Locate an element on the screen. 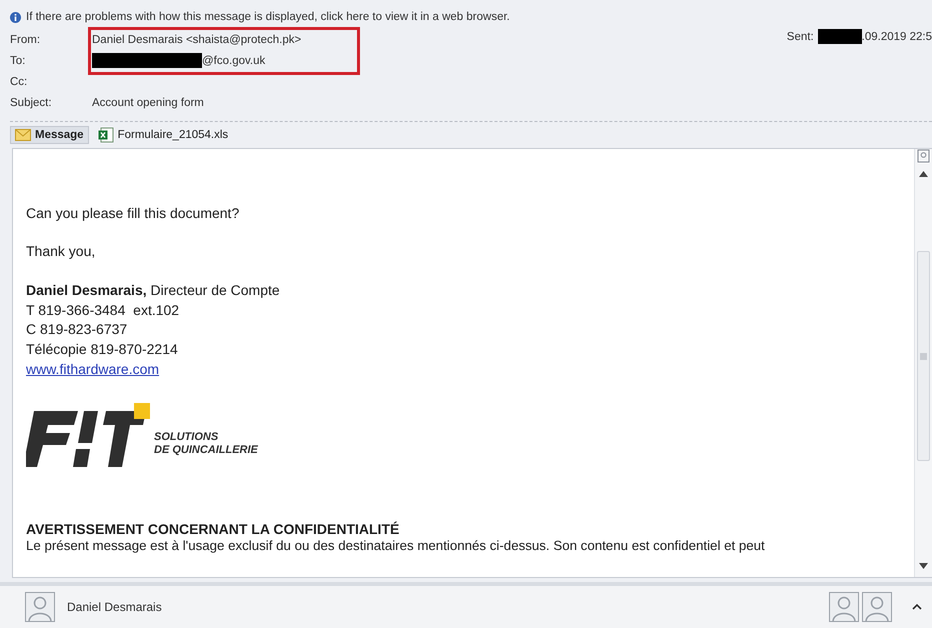 The width and height of the screenshot is (932, 628). message-text: Thank you, is located at coordinates (61, 251).